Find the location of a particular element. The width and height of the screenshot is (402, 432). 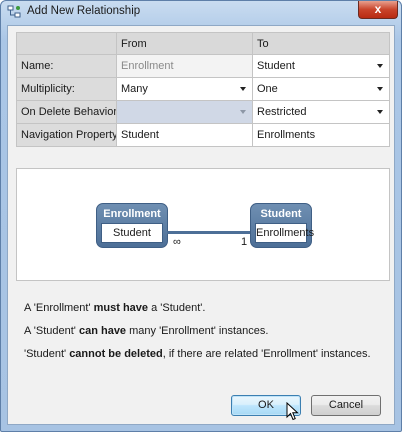

title-bar: Add New Relationship x is located at coordinates (201, 13).